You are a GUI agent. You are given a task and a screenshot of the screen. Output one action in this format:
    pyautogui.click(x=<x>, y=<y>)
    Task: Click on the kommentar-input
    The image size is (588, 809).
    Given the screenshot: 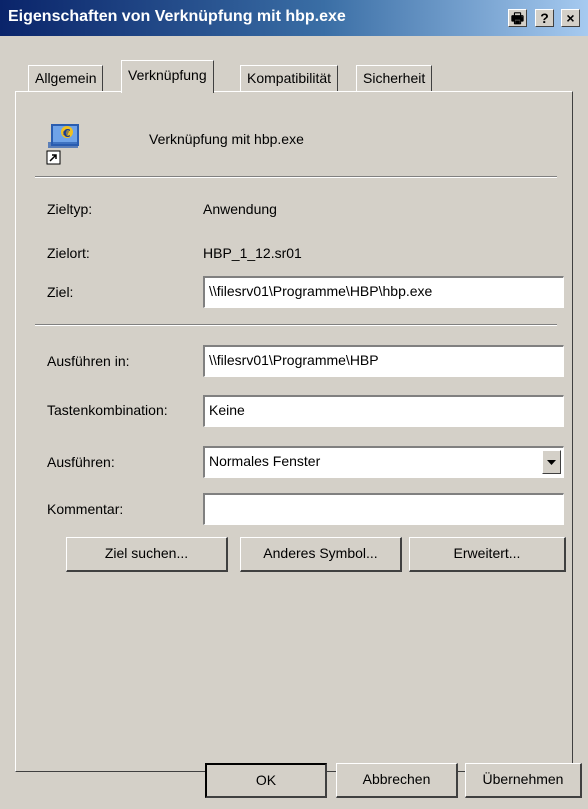 What is the action you would take?
    pyautogui.click(x=383, y=509)
    